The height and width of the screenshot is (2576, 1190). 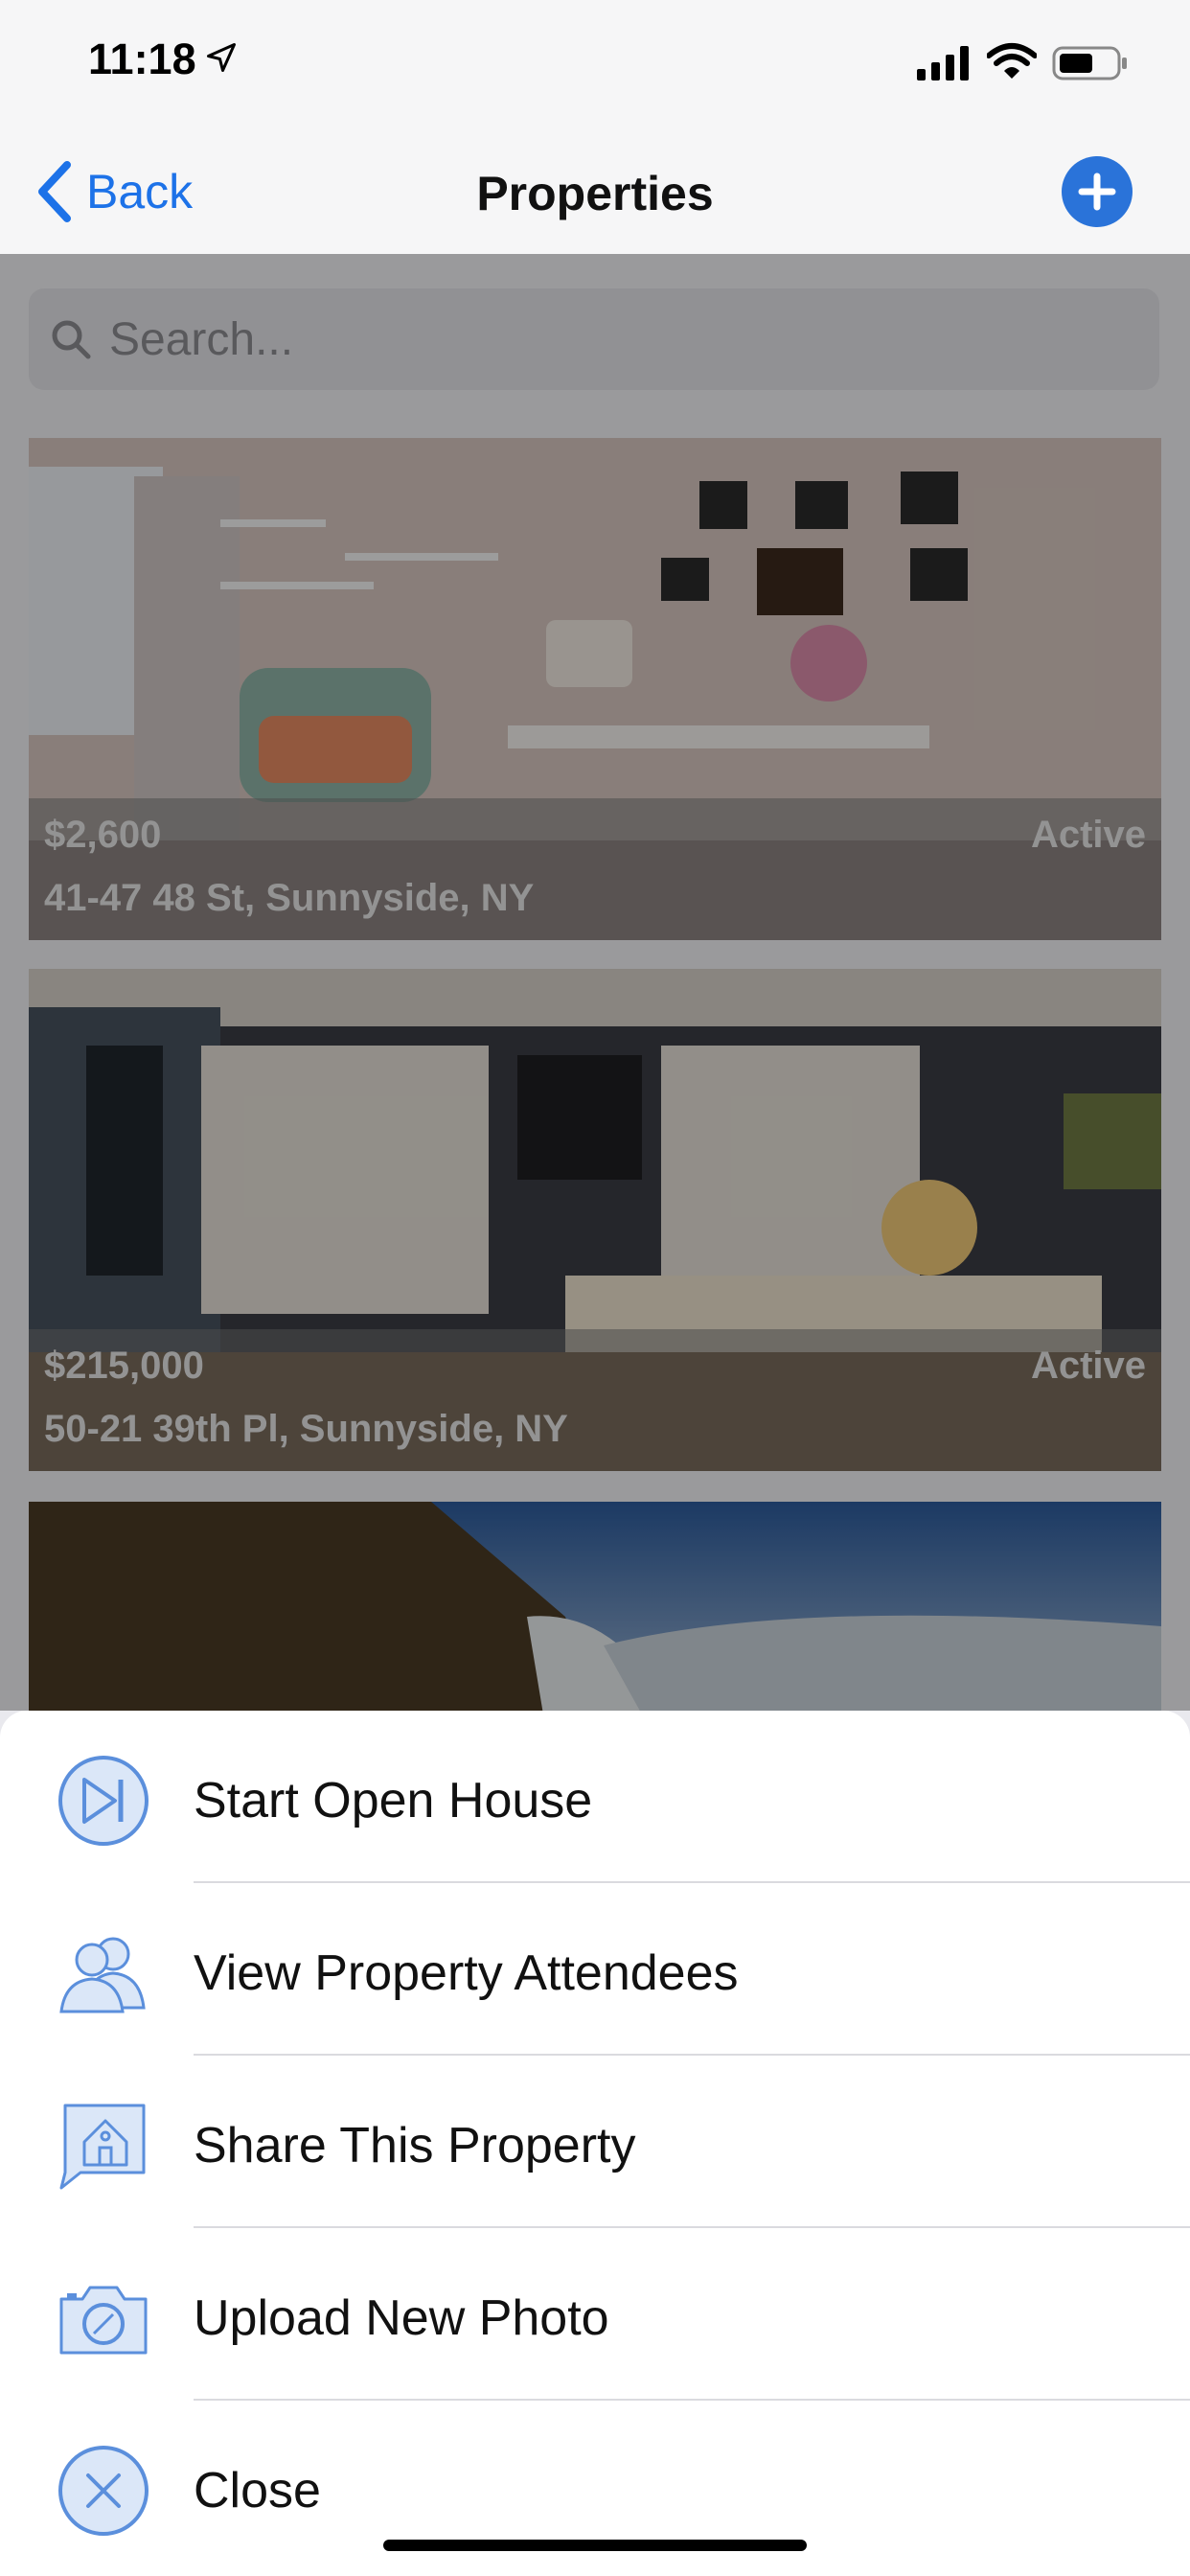 I want to click on page-title: Properties, so click(x=595, y=193).